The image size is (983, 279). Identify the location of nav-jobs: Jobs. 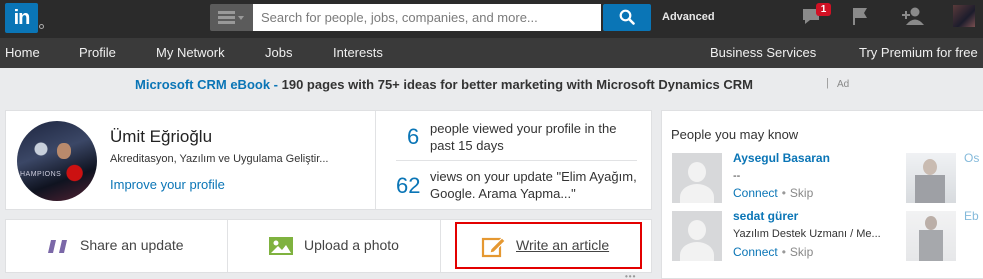
(278, 52).